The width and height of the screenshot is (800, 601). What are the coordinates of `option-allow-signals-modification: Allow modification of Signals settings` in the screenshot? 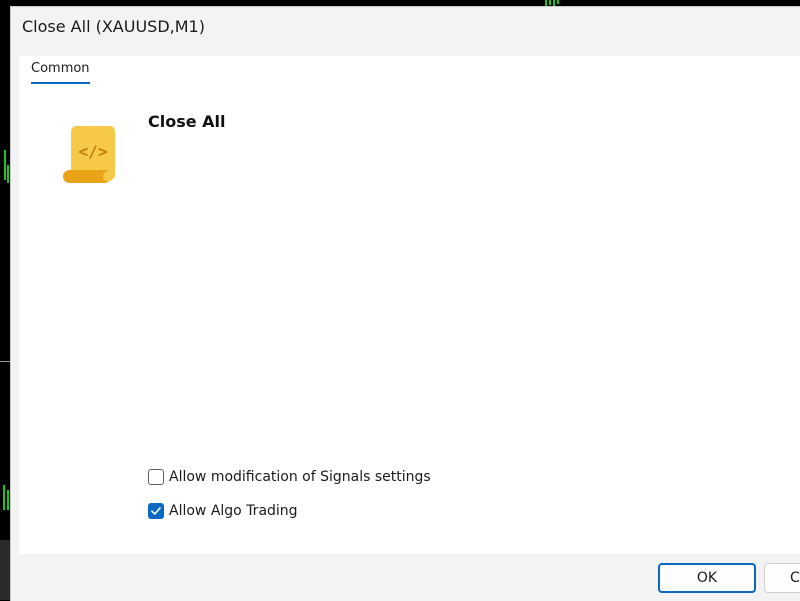 It's located at (289, 477).